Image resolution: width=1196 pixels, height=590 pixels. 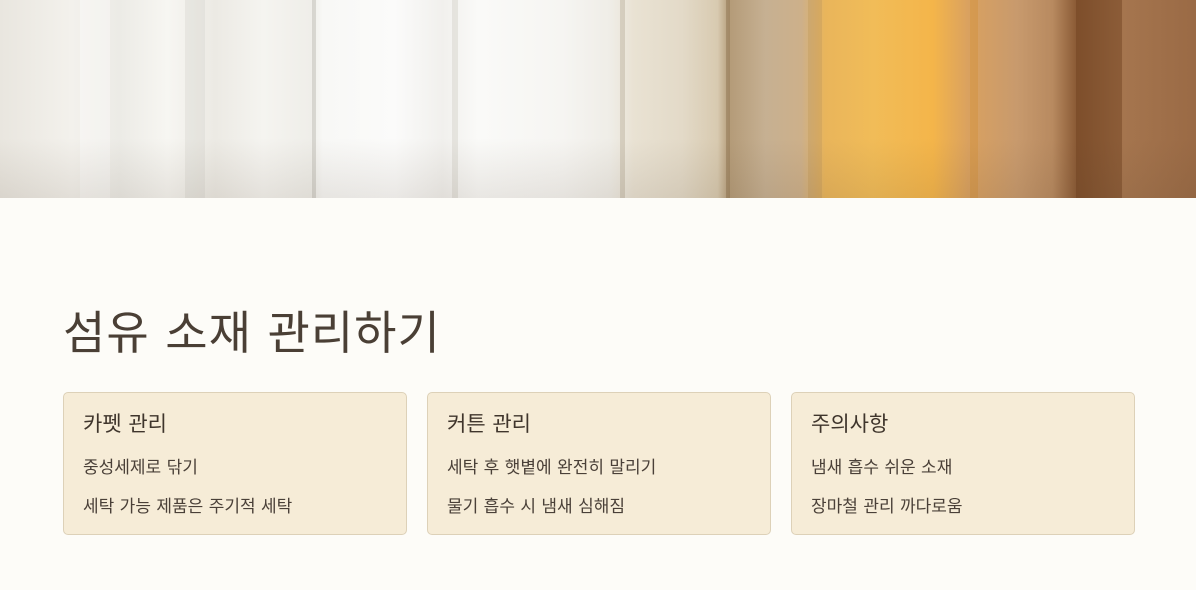 I want to click on card-cautions: 주의사항 냄새 흡수 쉬운 소재 장마철 관리 까다로움, so click(x=963, y=463).